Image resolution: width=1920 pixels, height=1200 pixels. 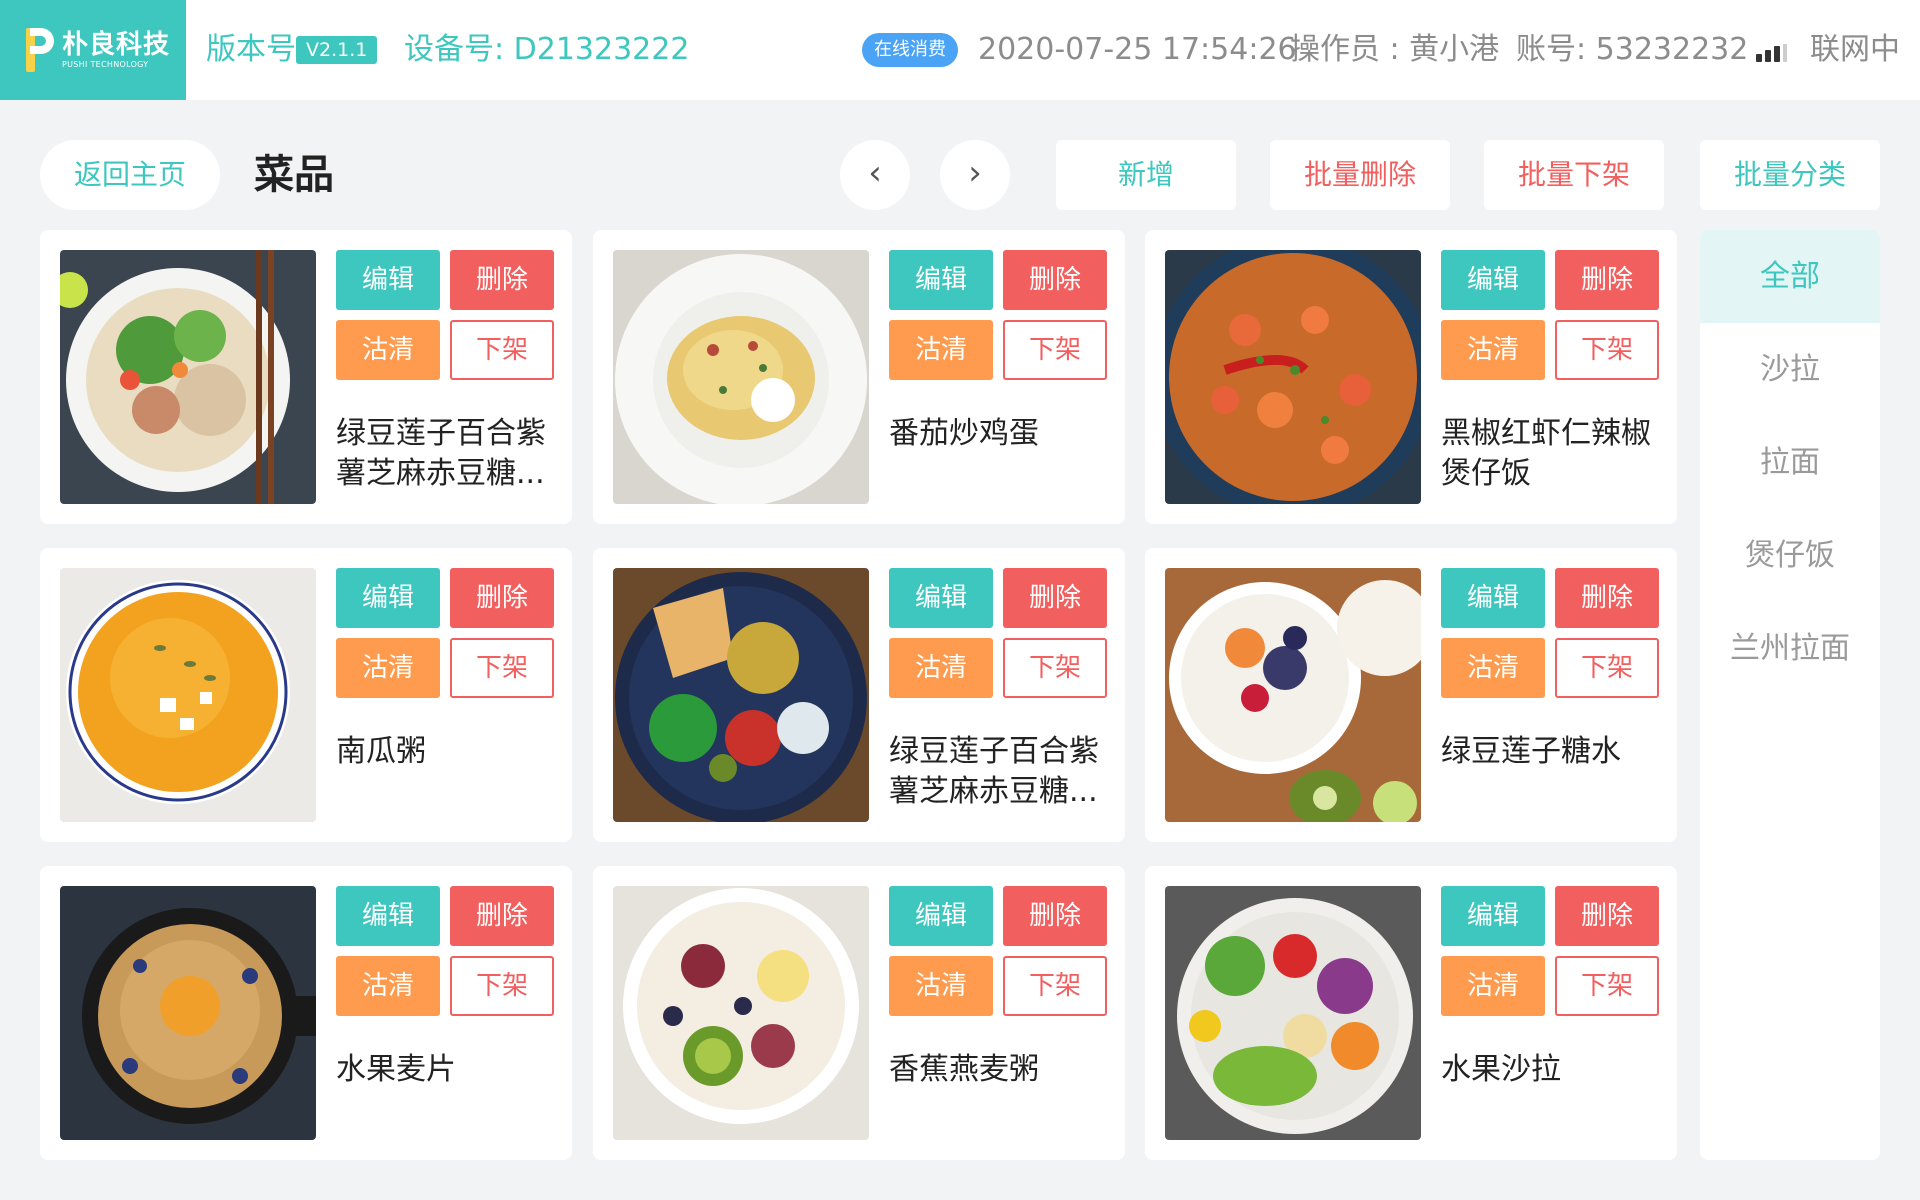 What do you see at coordinates (130, 175) in the screenshot?
I see `back-home-button: 返回主页` at bounding box center [130, 175].